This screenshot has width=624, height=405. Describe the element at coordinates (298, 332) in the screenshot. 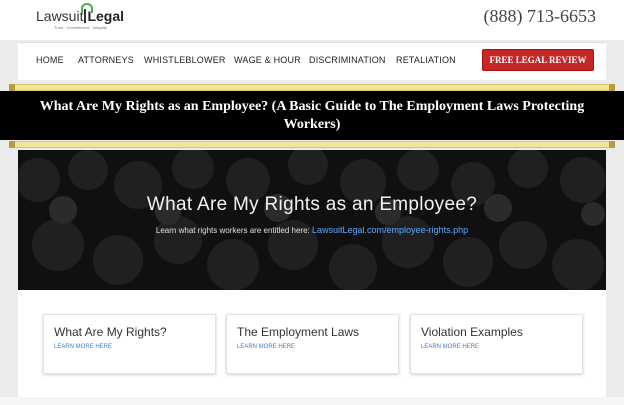

I see `card-title: The Employment Laws` at that location.